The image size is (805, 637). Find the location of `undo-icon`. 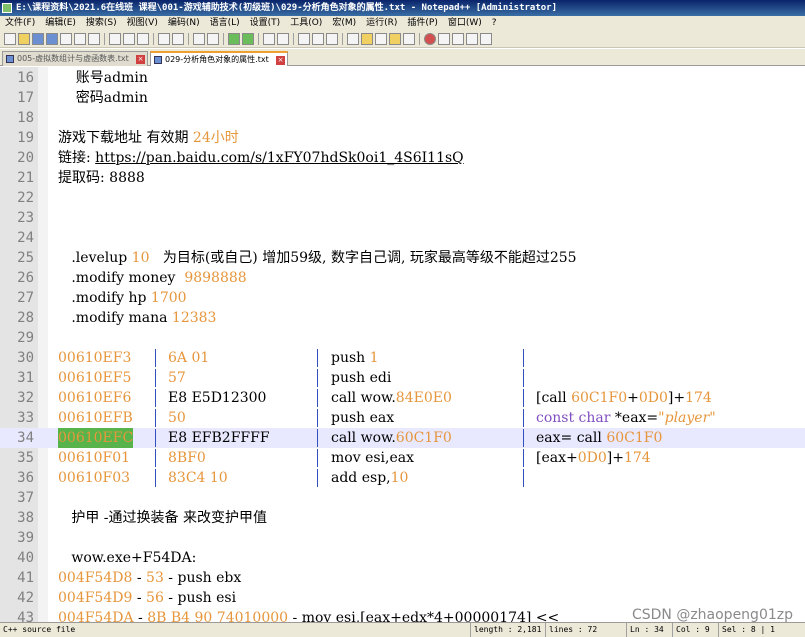

undo-icon is located at coordinates (164, 39).